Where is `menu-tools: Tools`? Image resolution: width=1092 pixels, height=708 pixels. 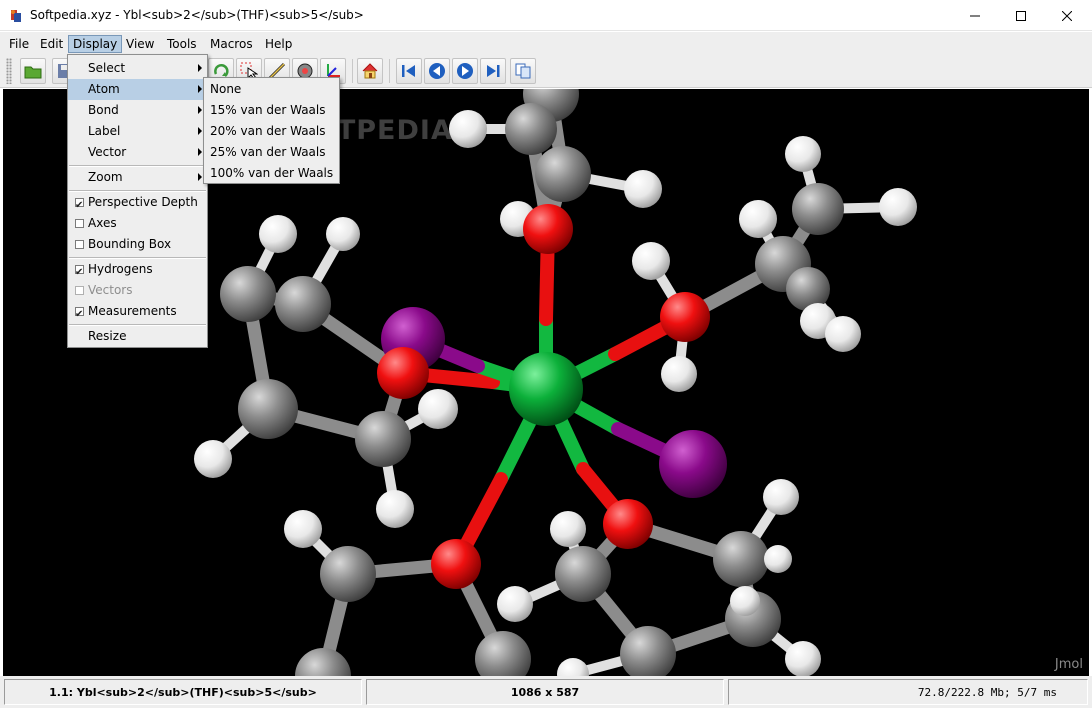 menu-tools: Tools is located at coordinates (182, 44).